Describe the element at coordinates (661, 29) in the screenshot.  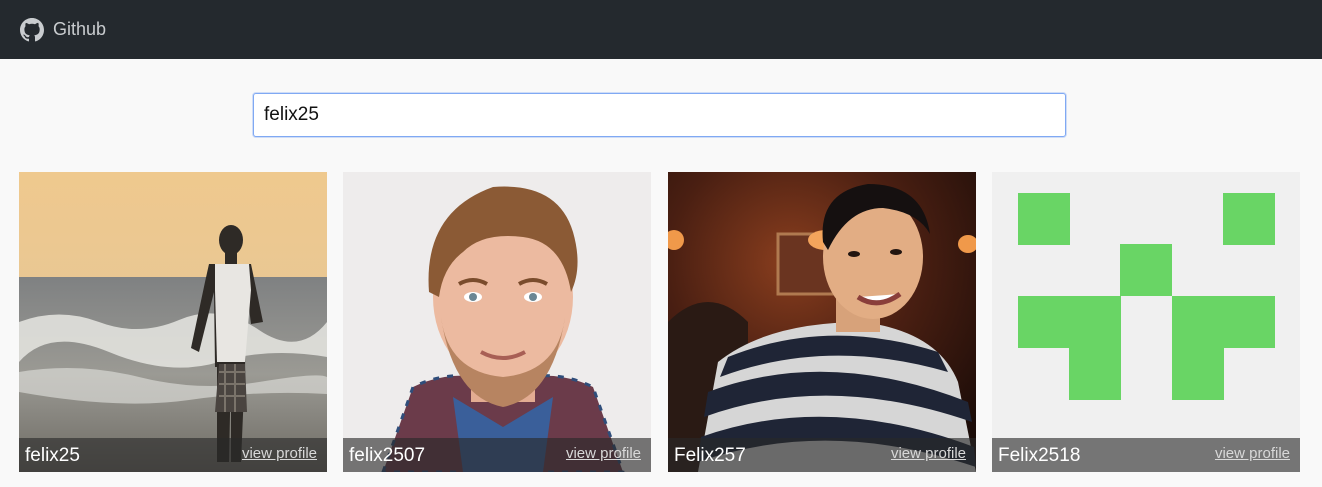
I see `top-navbar: Github` at that location.